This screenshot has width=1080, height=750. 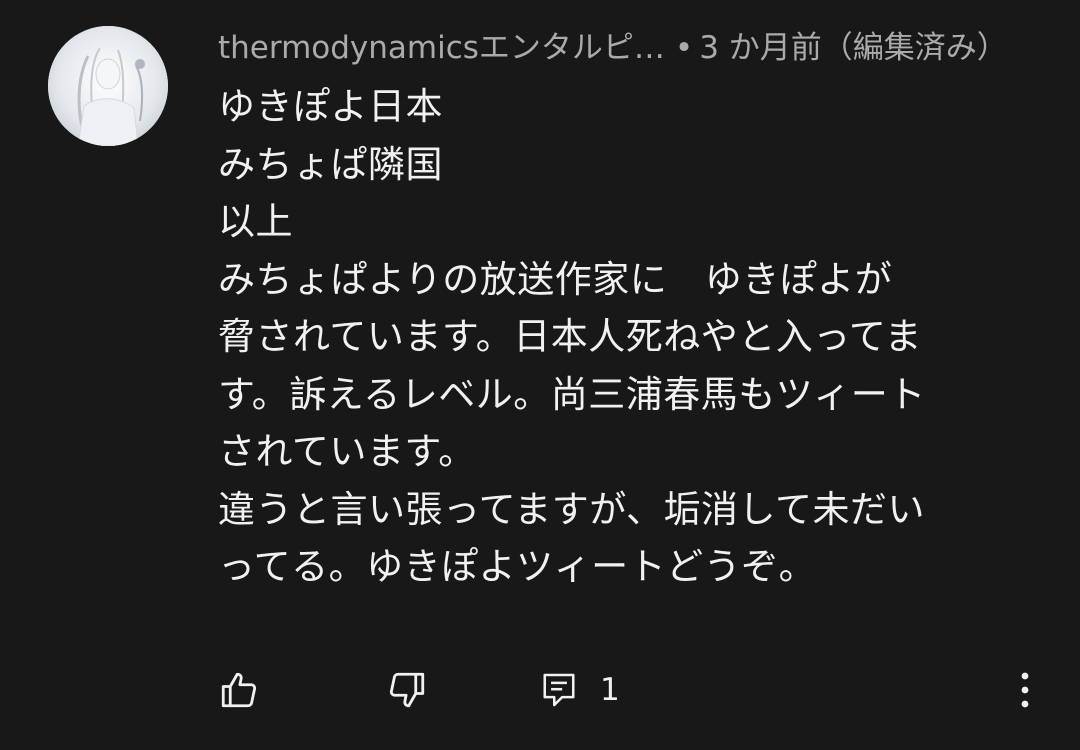 I want to click on avatar-image, so click(x=108, y=86).